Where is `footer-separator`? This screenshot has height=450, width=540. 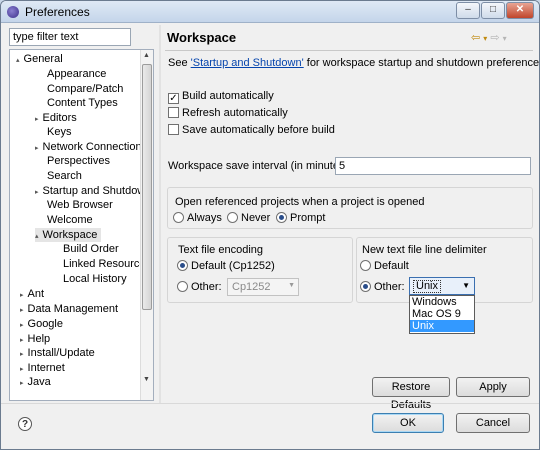
footer-separator is located at coordinates (270, 403).